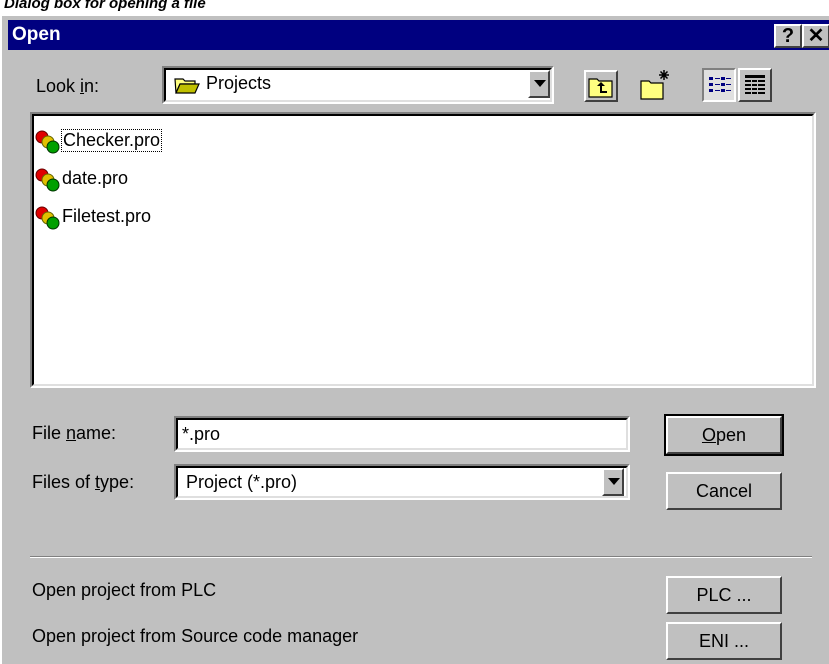 This screenshot has width=829, height=664. I want to click on file-name-input: *.pro, so click(402, 434).